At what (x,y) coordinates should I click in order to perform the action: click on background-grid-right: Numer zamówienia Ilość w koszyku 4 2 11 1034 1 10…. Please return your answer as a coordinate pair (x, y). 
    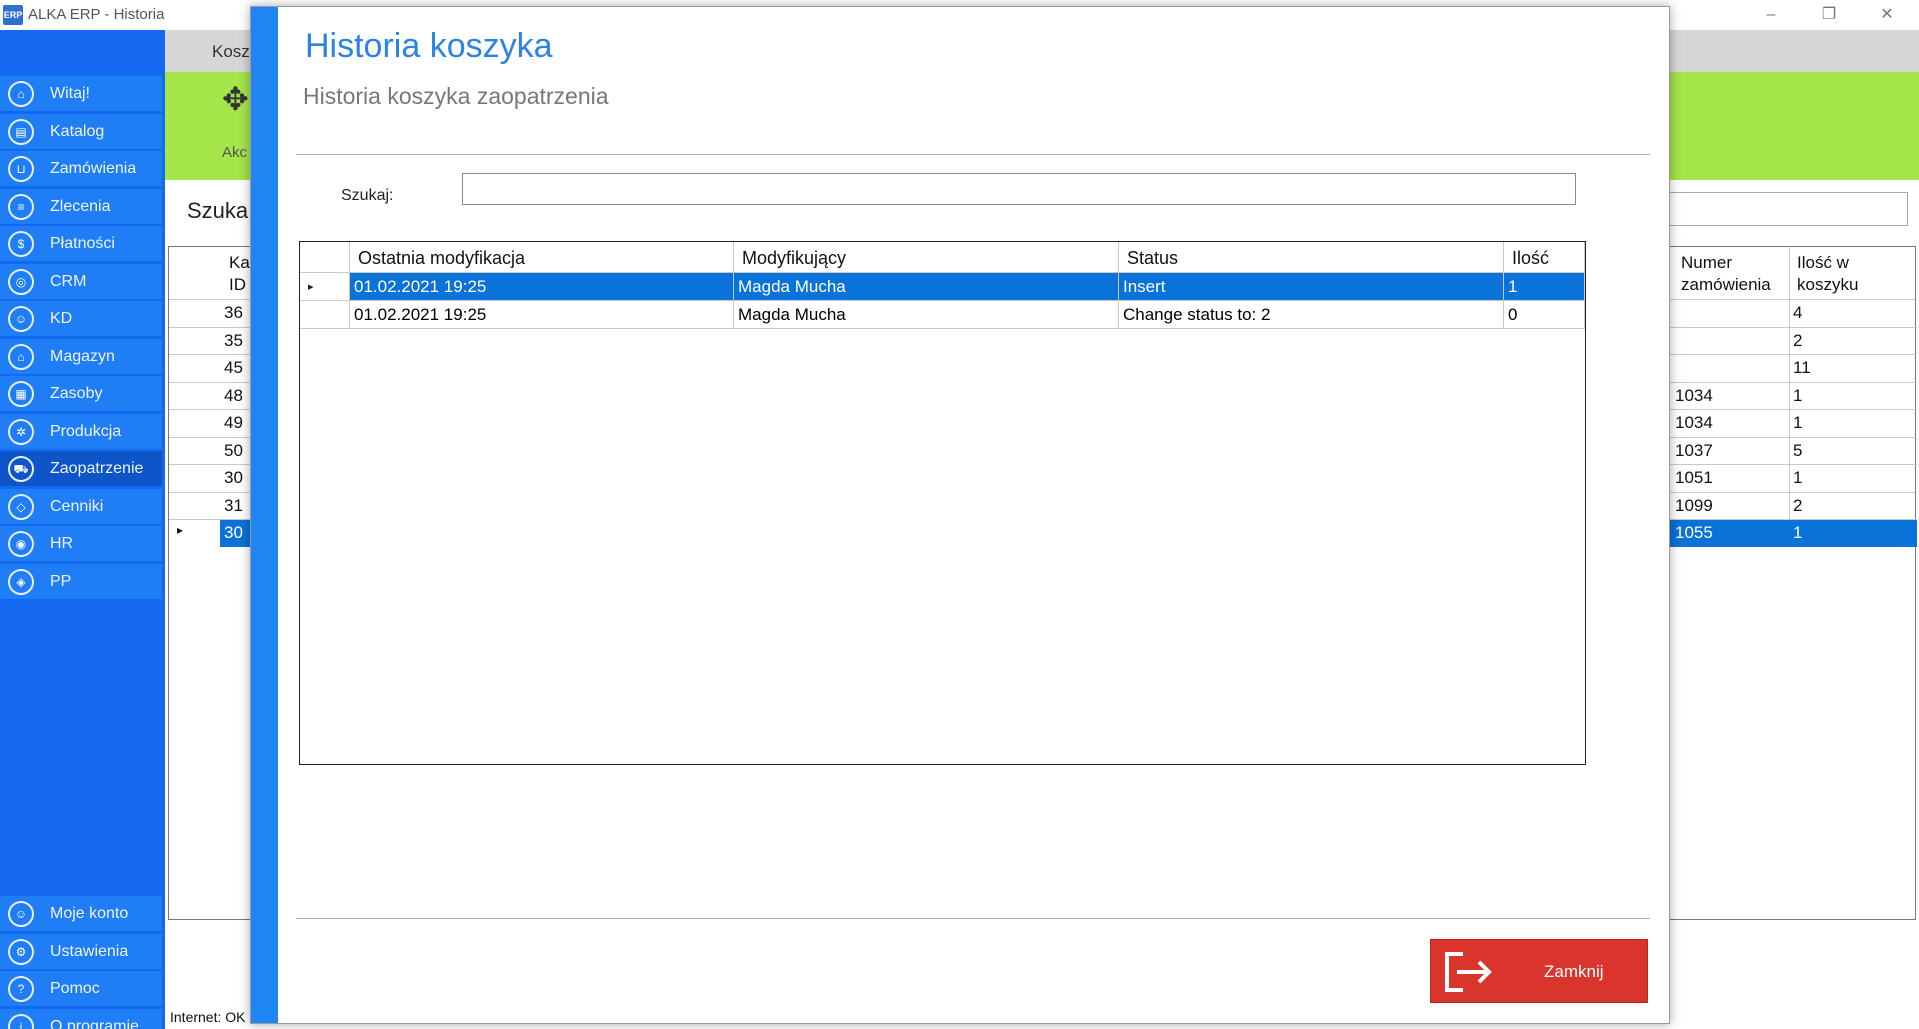
    Looking at the image, I should click on (1788, 583).